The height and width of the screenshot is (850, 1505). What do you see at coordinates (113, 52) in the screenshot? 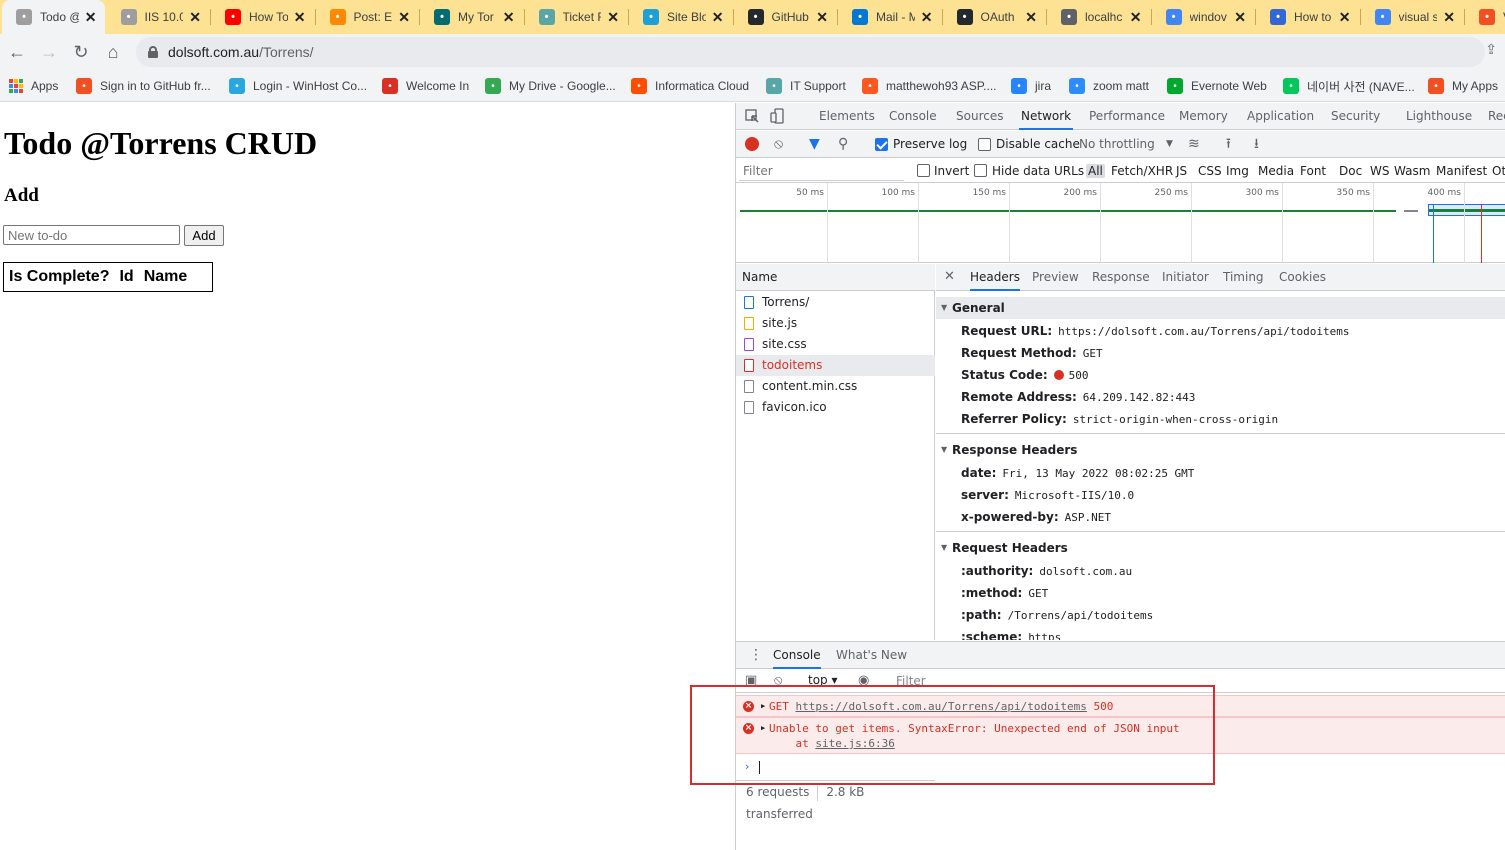
I see `home-icon: ⌂` at bounding box center [113, 52].